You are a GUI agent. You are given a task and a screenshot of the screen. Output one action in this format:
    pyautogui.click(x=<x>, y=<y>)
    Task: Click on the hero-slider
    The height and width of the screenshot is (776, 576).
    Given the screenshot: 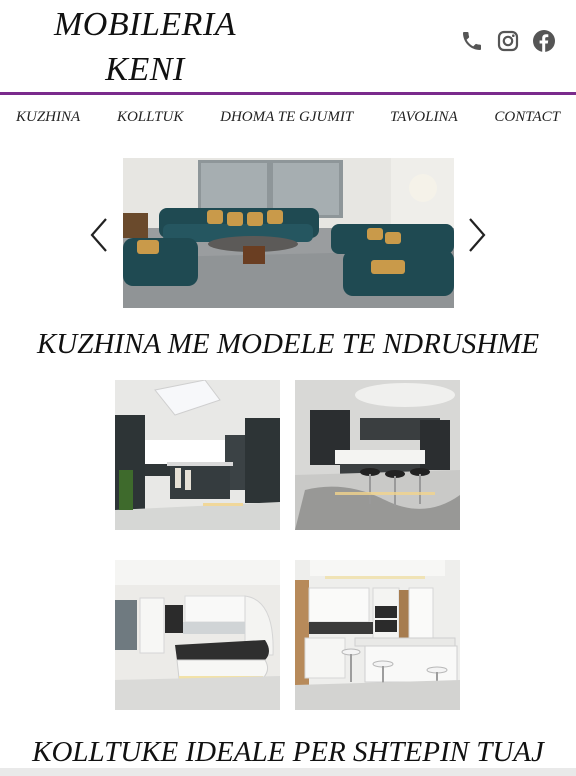 What is the action you would take?
    pyautogui.click(x=288, y=233)
    